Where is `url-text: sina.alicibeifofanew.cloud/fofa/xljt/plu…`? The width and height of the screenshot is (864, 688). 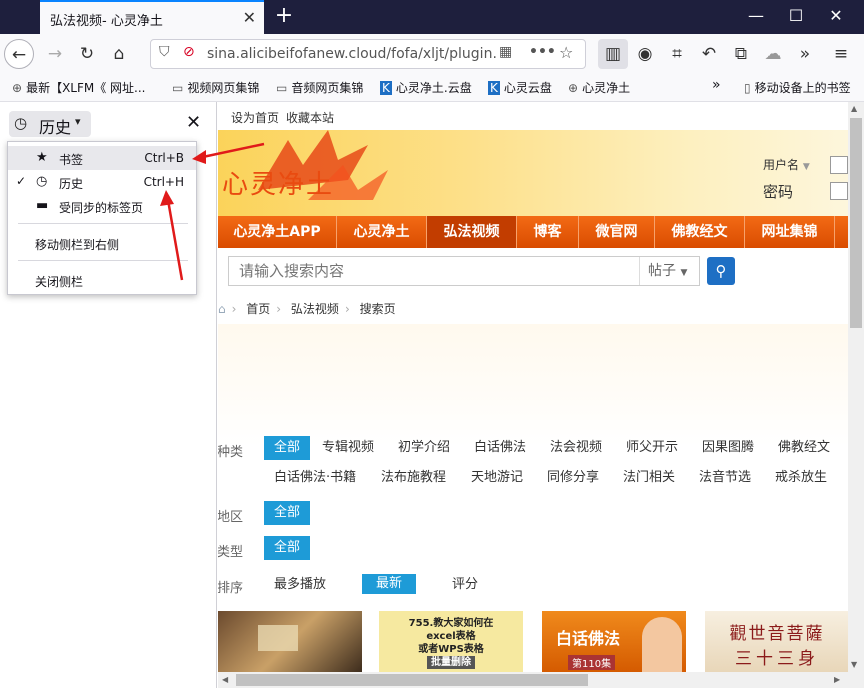 url-text: sina.alicibeifofanew.cloud/fofa/xljt/plu… is located at coordinates (352, 54).